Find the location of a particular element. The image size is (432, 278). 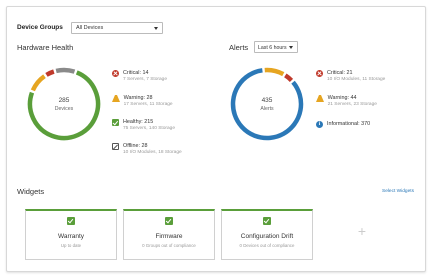

hh-healthy-detail: 75 Servers, 140 Storage is located at coordinates (149, 128).